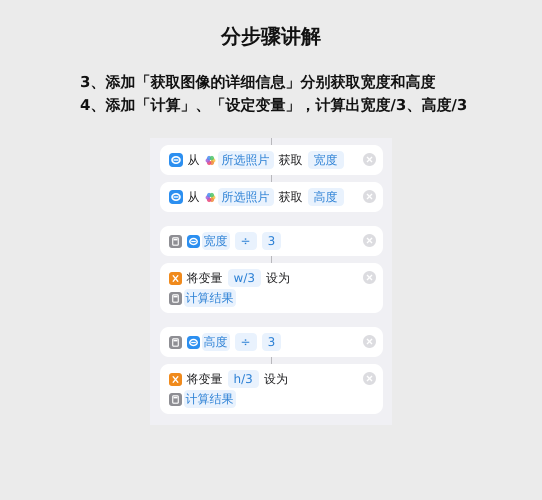  I want to click on variable-token: 高度, so click(216, 342).